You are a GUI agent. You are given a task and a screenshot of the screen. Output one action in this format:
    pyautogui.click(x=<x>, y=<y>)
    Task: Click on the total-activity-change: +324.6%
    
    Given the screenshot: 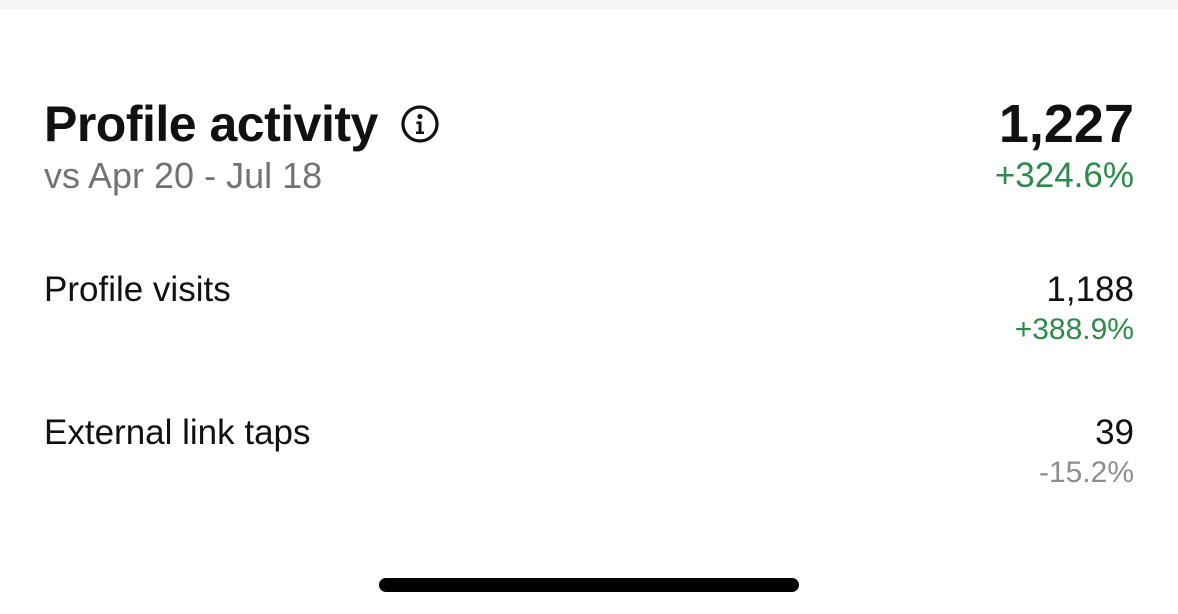 What is the action you would take?
    pyautogui.click(x=1064, y=175)
    